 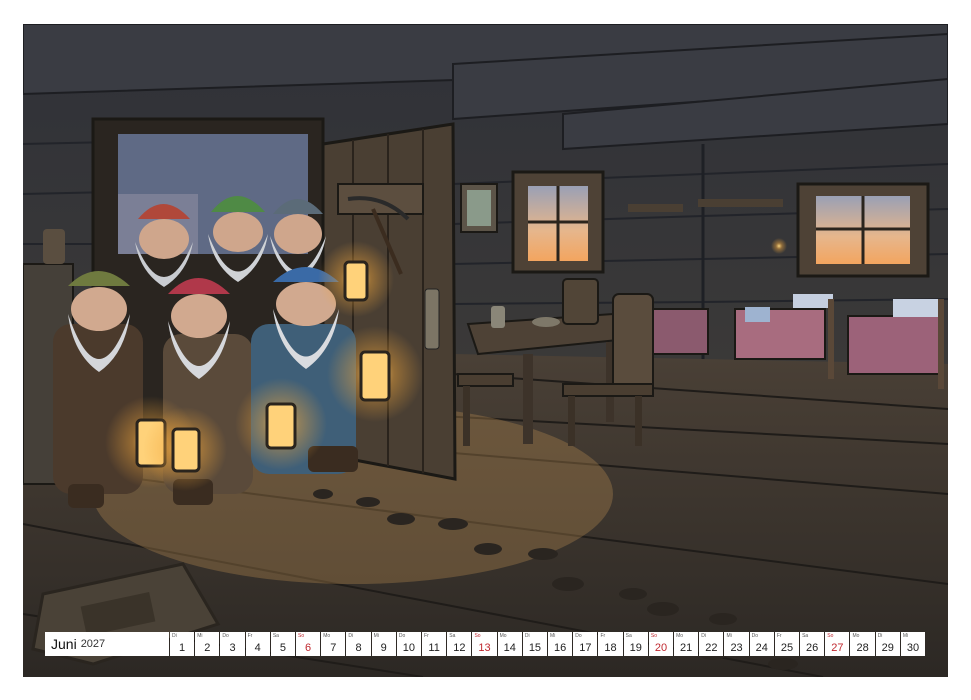 I want to click on day-cell: Mo 14, so click(x=509, y=644).